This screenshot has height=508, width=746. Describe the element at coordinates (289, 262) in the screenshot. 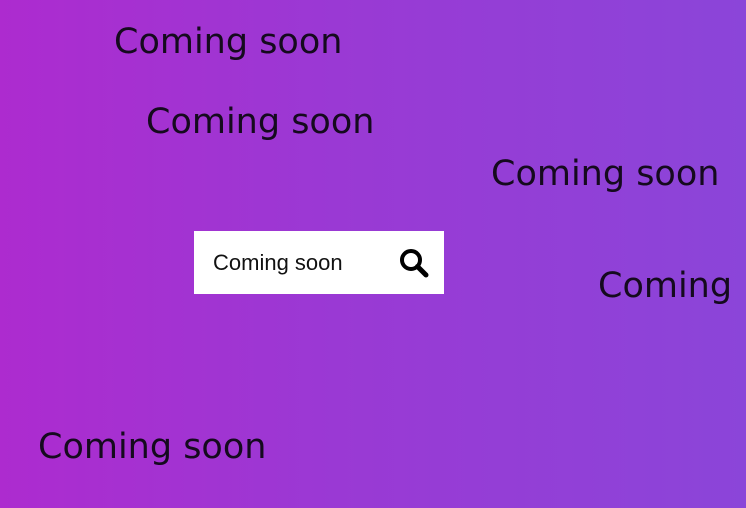

I see `search-input` at that location.